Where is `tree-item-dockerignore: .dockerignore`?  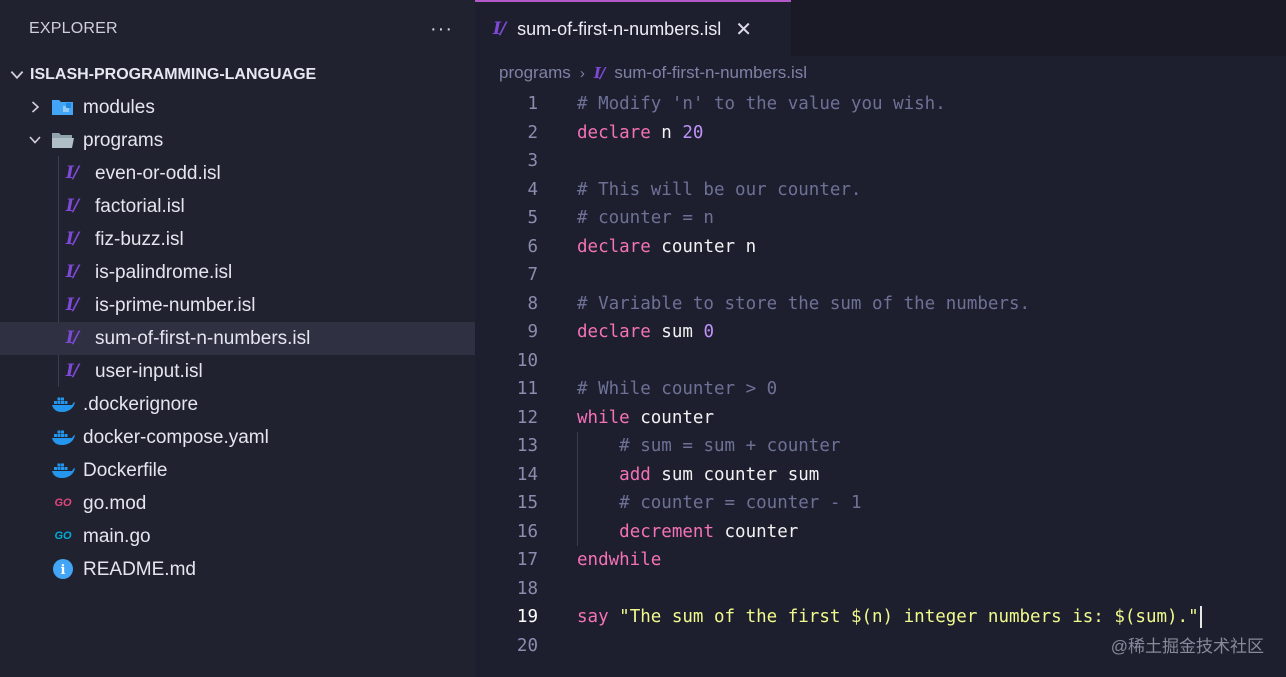
tree-item-dockerignore: .dockerignore is located at coordinates (237, 404).